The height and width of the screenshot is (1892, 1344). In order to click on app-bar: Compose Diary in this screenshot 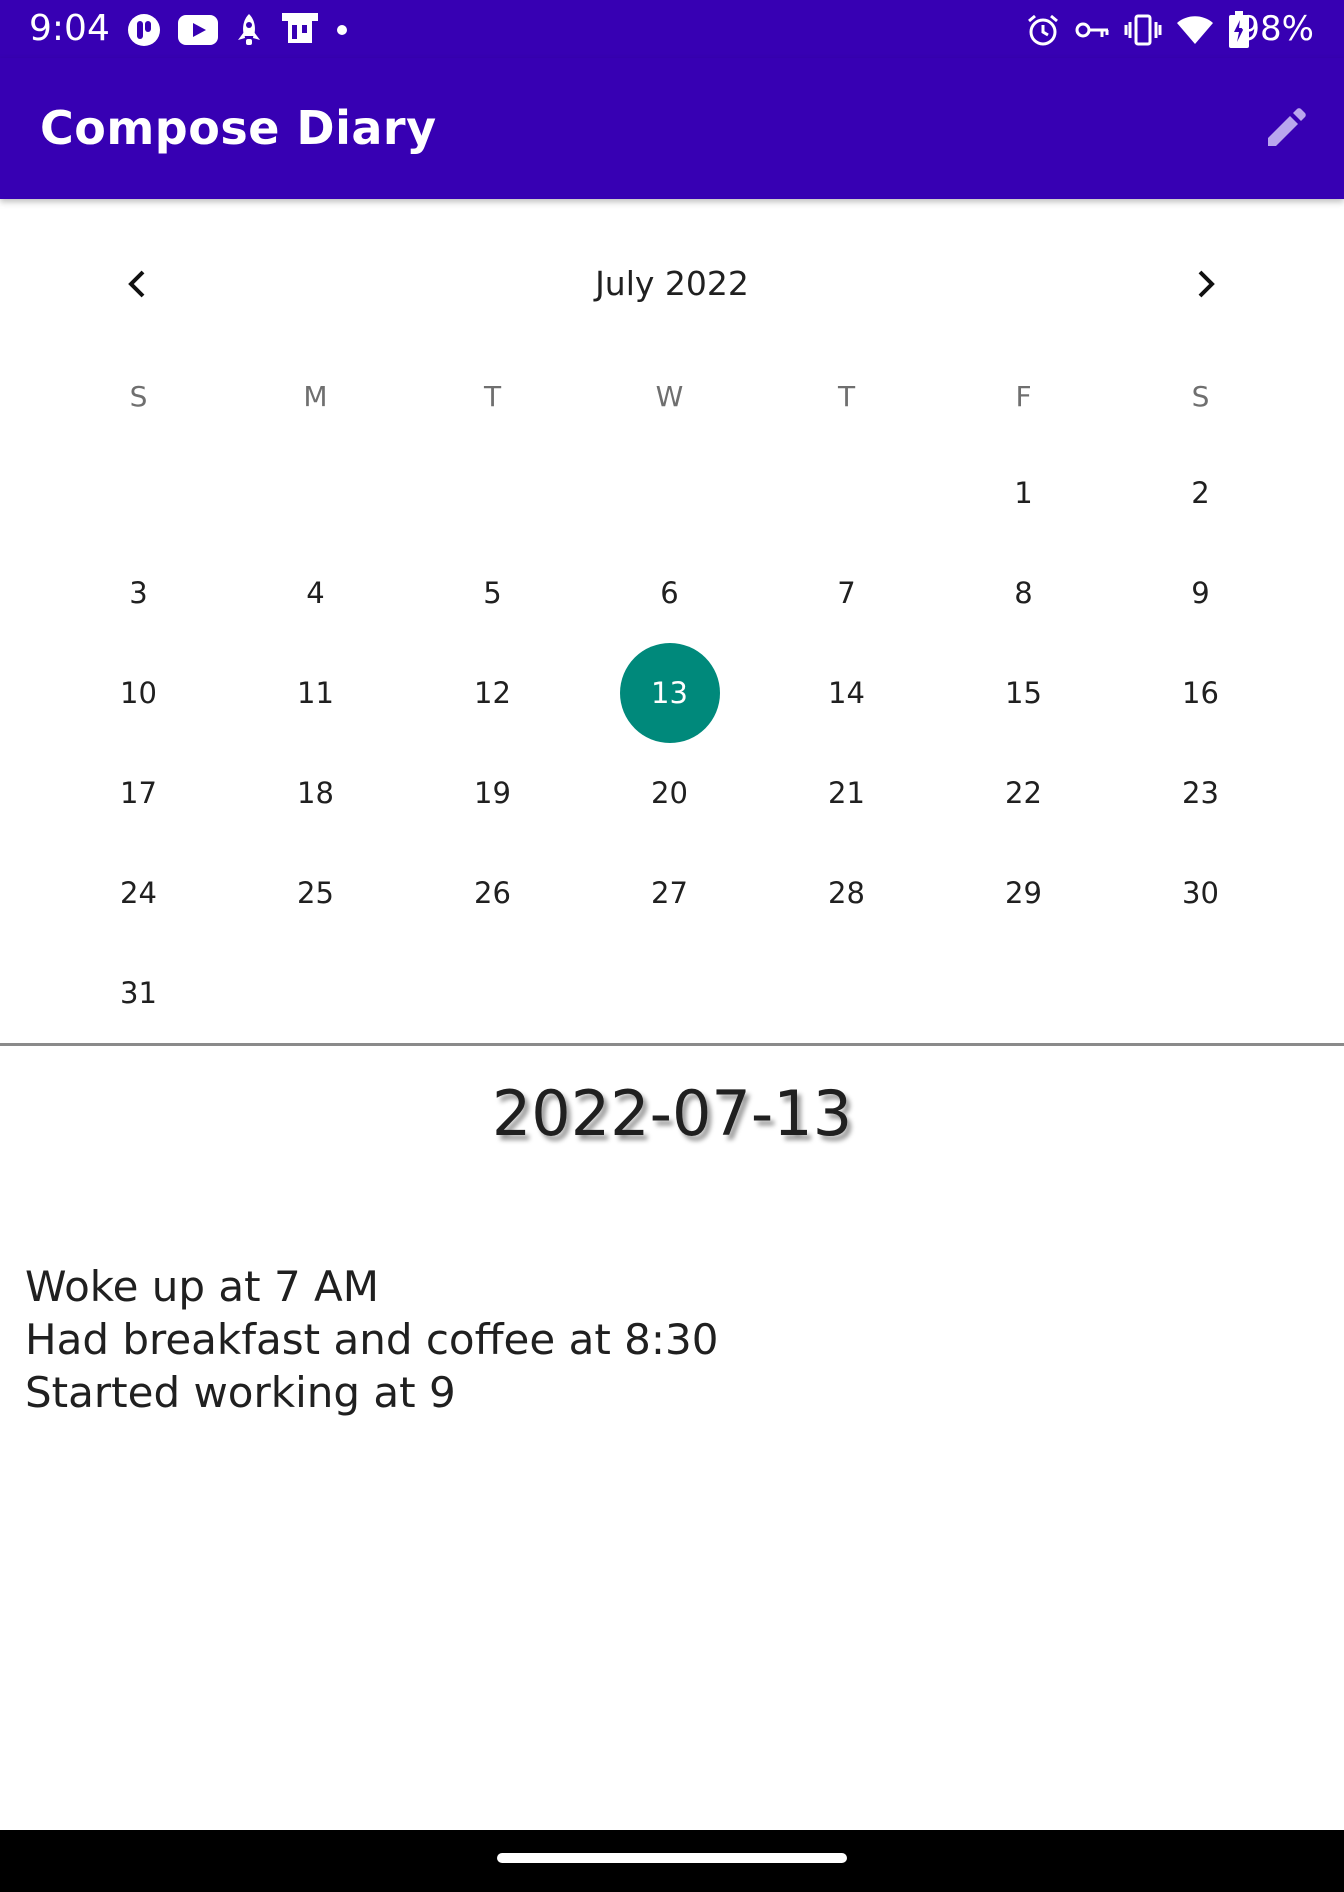, I will do `click(672, 128)`.